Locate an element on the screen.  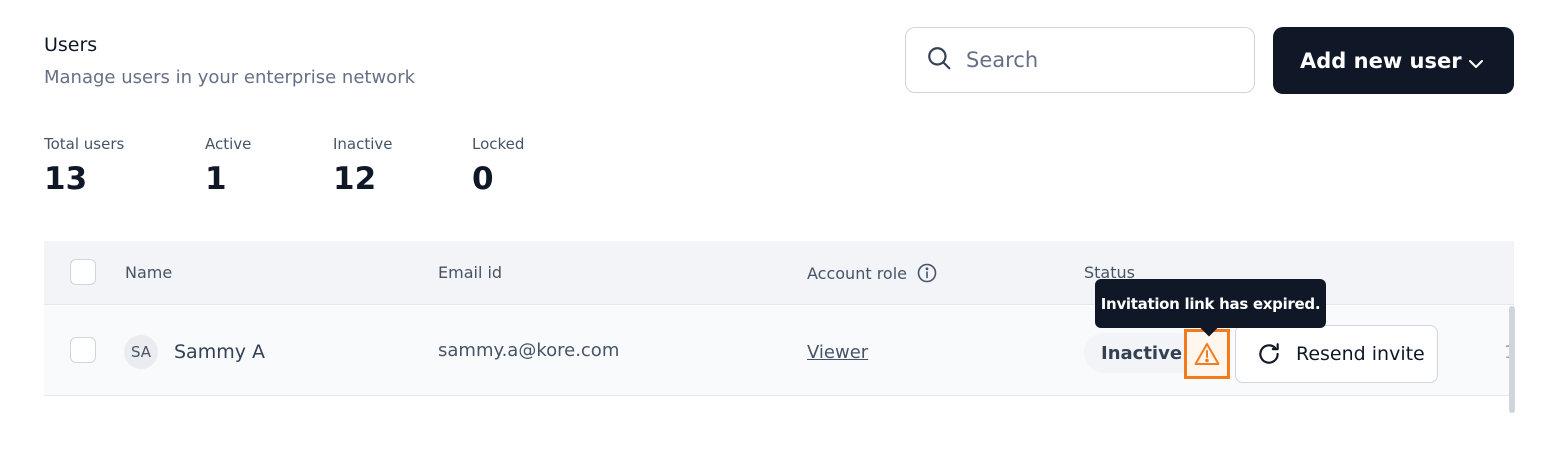
stat-label: Inactive is located at coordinates (363, 144).